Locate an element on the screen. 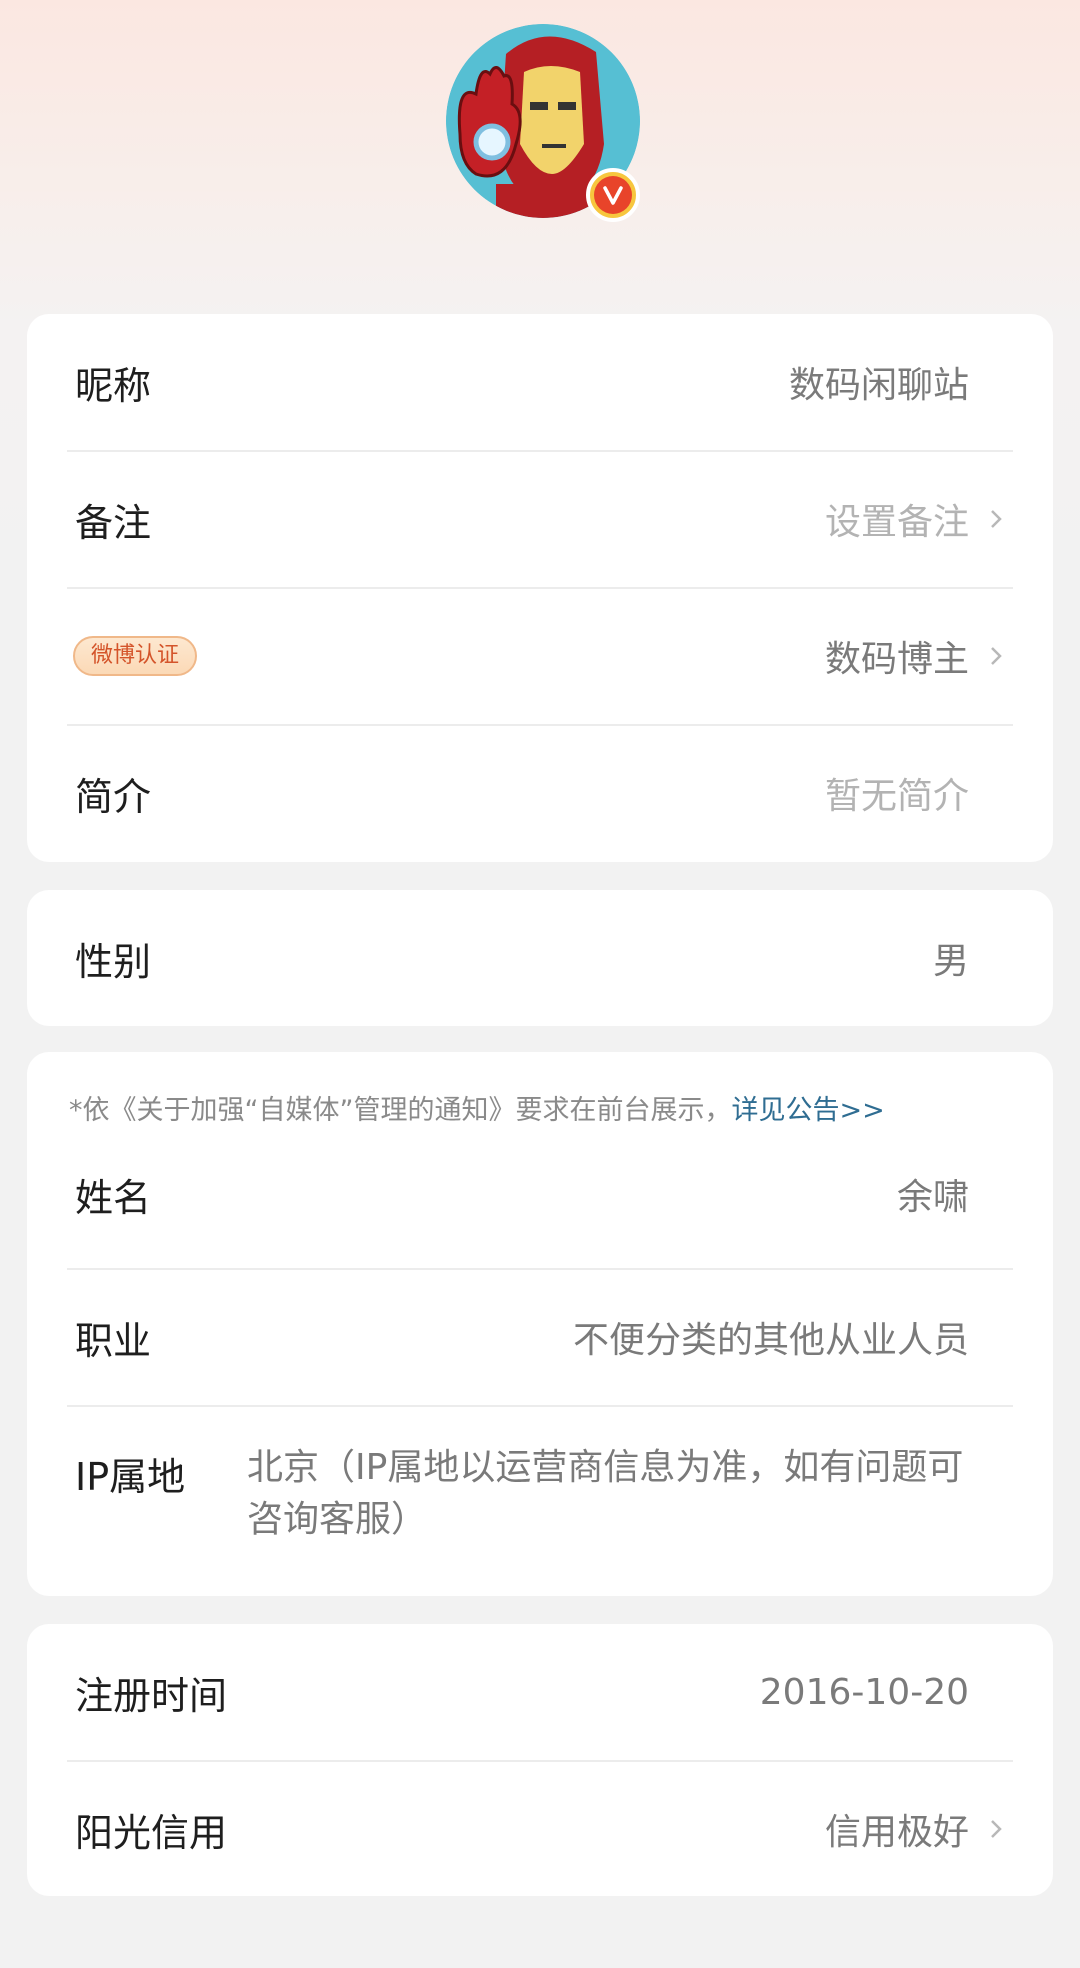  name-label: 姓名 is located at coordinates (113, 1197).